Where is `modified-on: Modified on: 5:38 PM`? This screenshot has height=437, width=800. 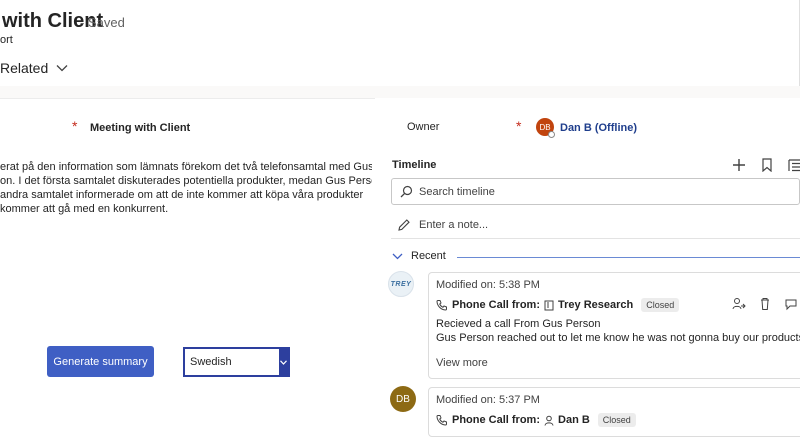
modified-on: Modified on: 5:38 PM is located at coordinates (488, 285).